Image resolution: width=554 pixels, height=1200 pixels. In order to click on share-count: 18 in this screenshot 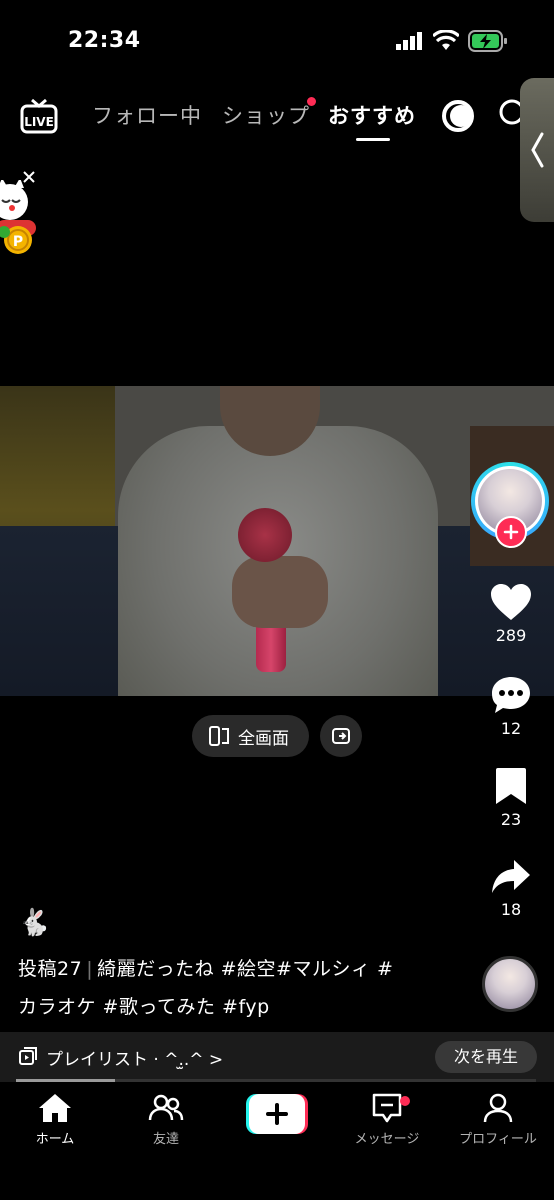, I will do `click(511, 909)`.